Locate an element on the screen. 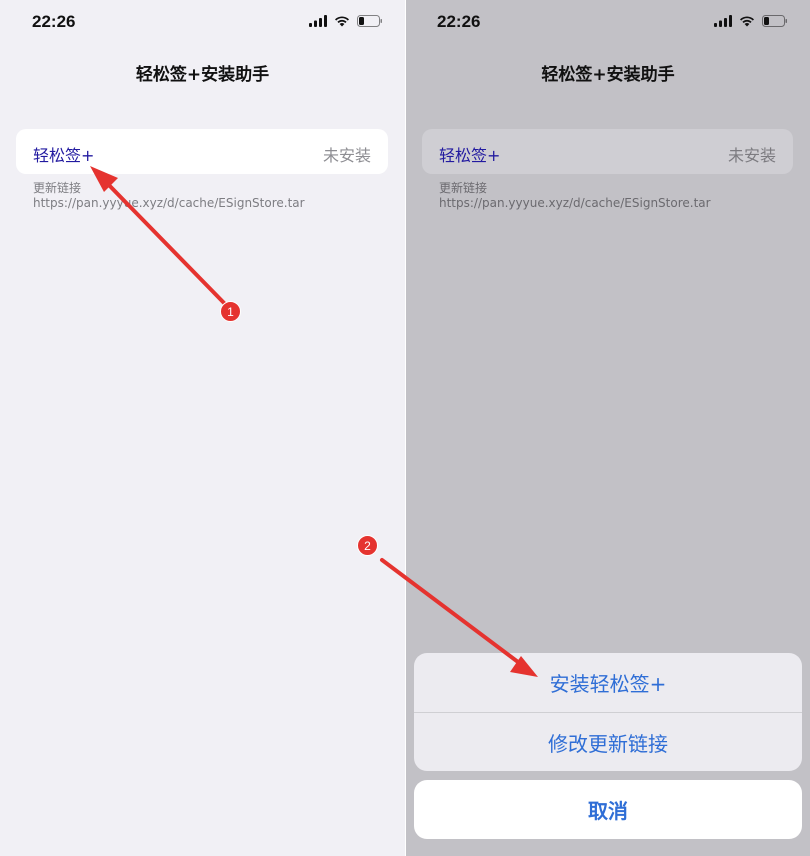 The image size is (810, 856). install-button: 安装轻松签+ is located at coordinates (608, 682).